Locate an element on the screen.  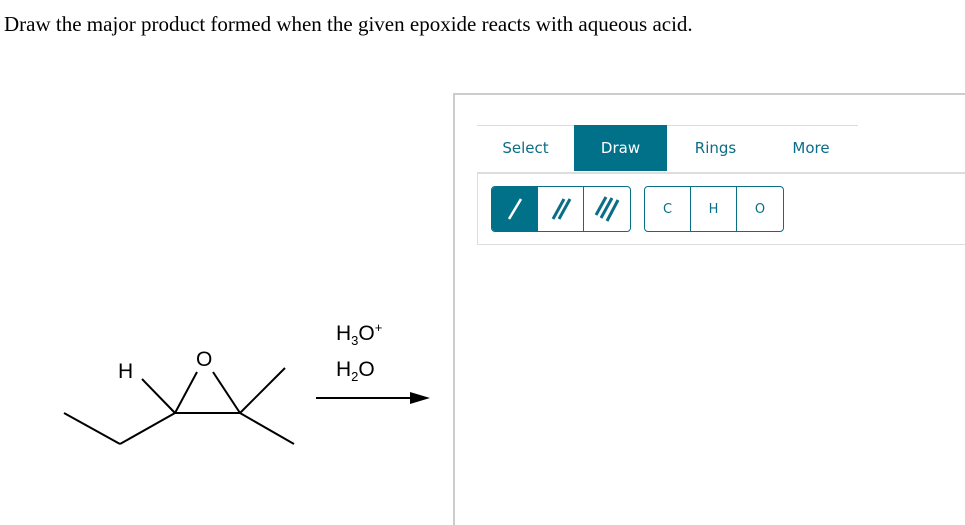
atom-c-button: C is located at coordinates (668, 209).